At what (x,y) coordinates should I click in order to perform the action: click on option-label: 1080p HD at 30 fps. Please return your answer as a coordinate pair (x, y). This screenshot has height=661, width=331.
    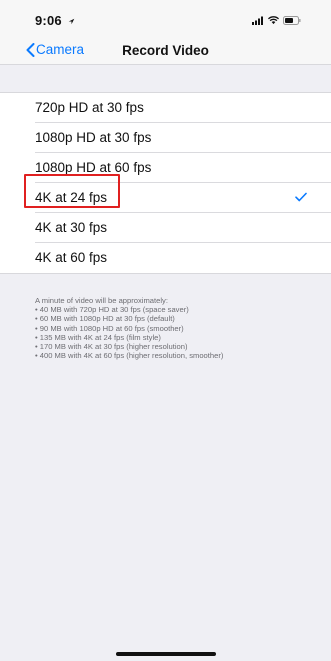
    Looking at the image, I should click on (93, 137).